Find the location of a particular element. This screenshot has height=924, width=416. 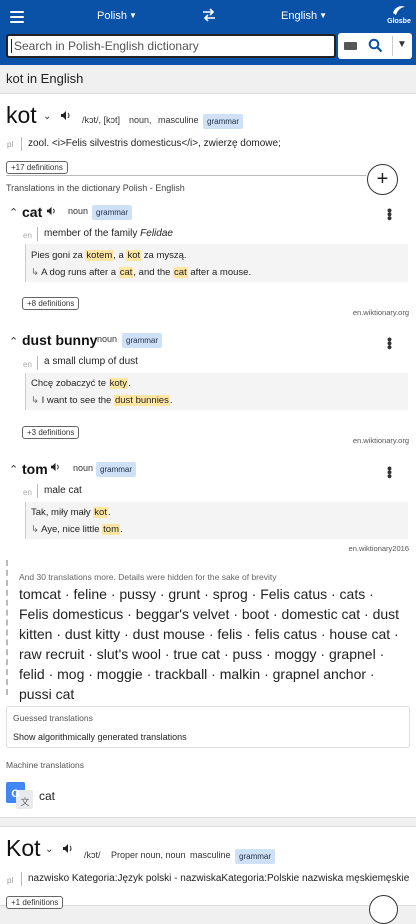

translation-definition: a small clump of dust is located at coordinates (91, 361).